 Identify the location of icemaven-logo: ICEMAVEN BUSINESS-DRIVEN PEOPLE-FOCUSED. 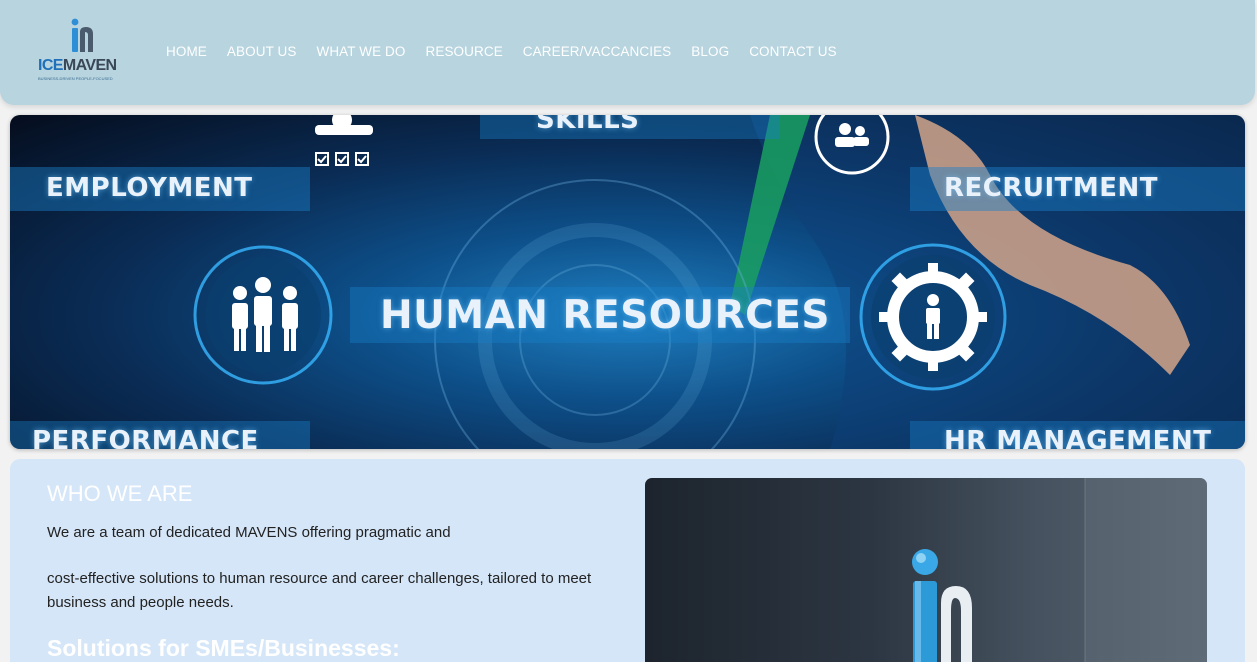
(84, 50).